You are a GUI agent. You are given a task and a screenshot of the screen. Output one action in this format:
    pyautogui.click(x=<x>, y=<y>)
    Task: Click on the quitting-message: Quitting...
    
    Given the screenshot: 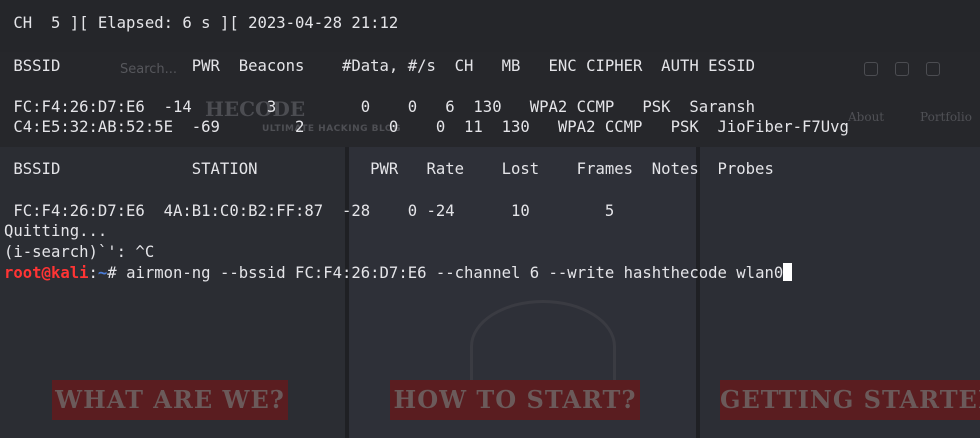 What is the action you would take?
    pyautogui.click(x=56, y=231)
    